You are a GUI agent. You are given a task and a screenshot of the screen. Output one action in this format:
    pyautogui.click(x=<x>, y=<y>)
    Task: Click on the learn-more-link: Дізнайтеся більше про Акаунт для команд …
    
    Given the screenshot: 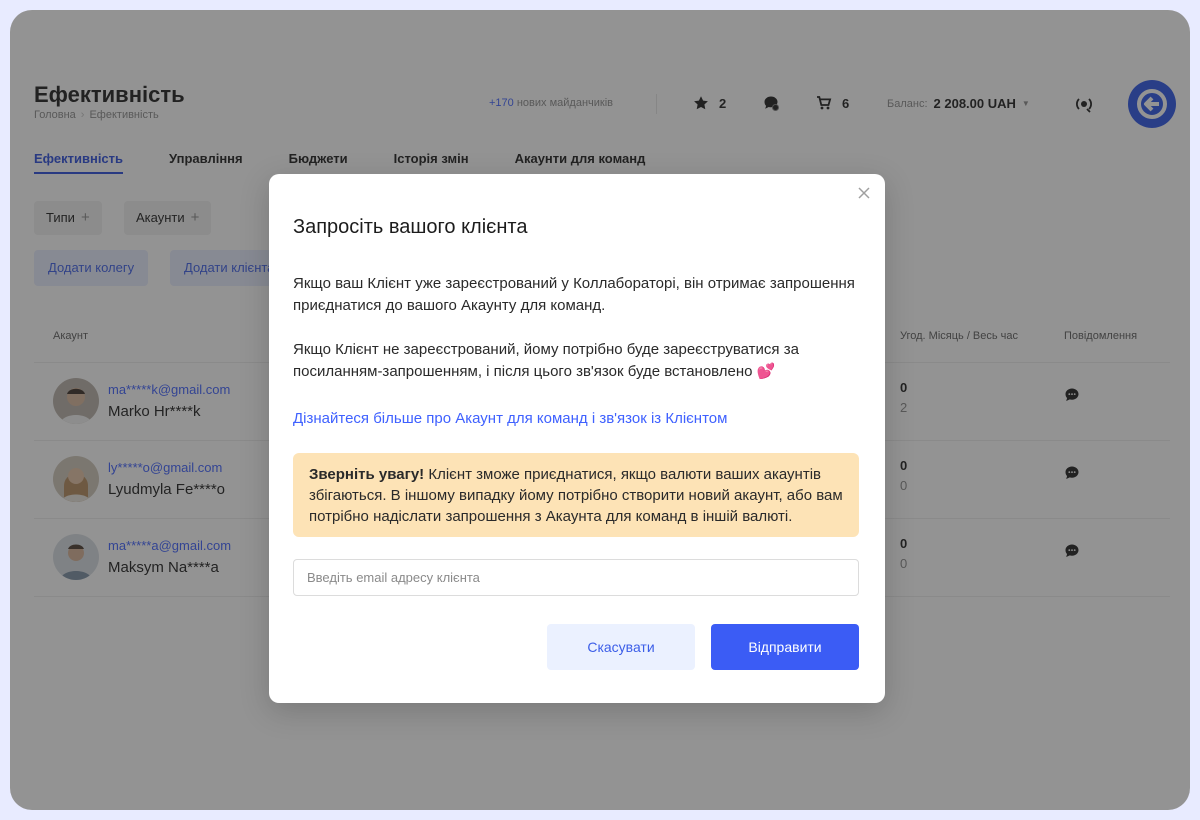 What is the action you would take?
    pyautogui.click(x=510, y=418)
    